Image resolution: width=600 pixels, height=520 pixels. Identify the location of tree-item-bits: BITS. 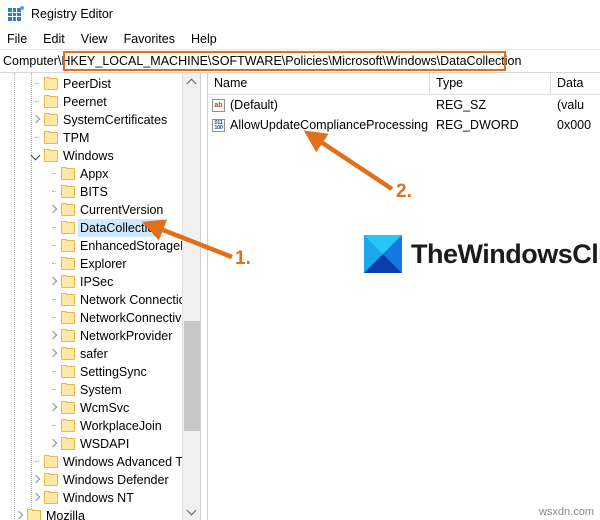
(100, 192).